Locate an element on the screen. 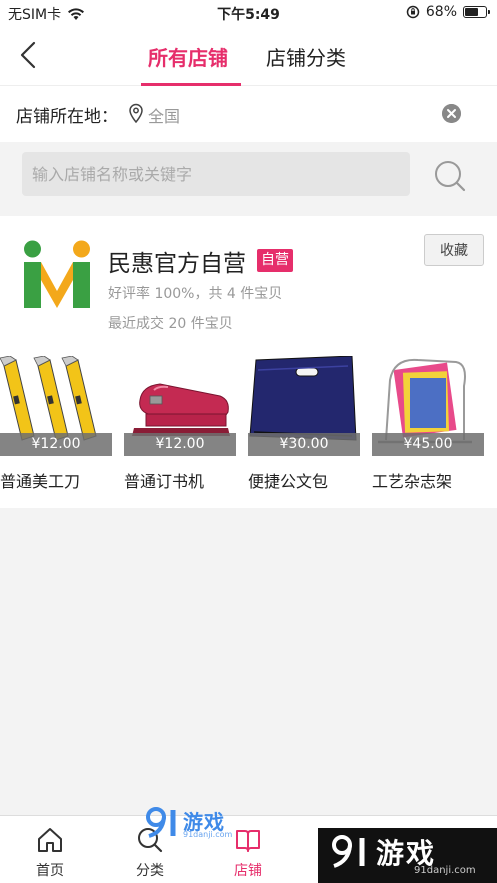 The image size is (497, 883). search-row is located at coordinates (248, 176).